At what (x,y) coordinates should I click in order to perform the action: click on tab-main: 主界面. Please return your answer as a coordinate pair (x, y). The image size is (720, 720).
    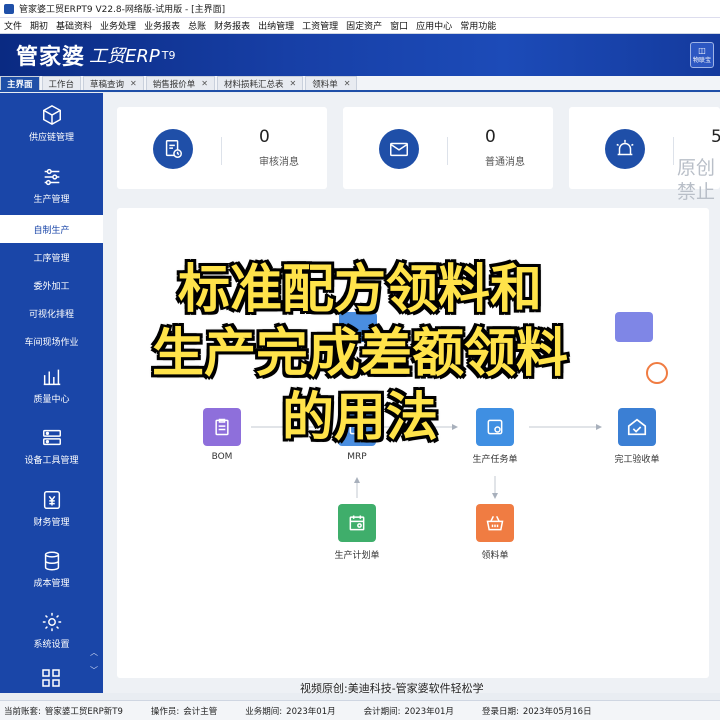
    Looking at the image, I should click on (20, 83).